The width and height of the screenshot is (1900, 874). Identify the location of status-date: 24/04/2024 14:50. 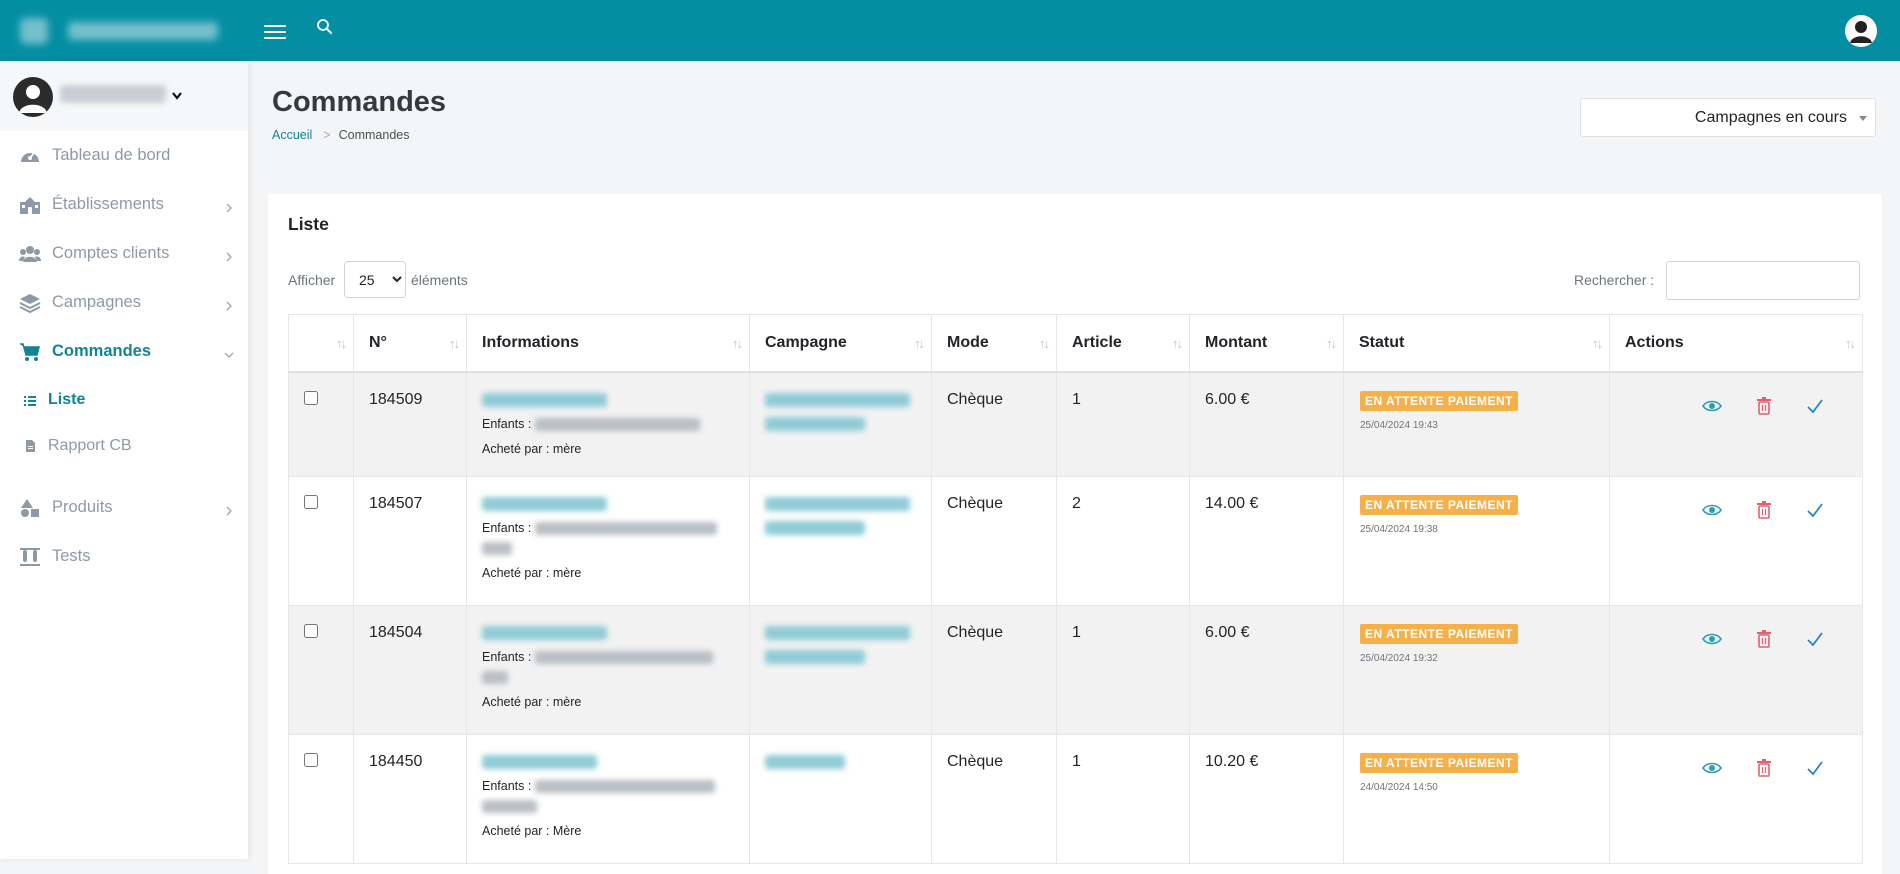
(1399, 787).